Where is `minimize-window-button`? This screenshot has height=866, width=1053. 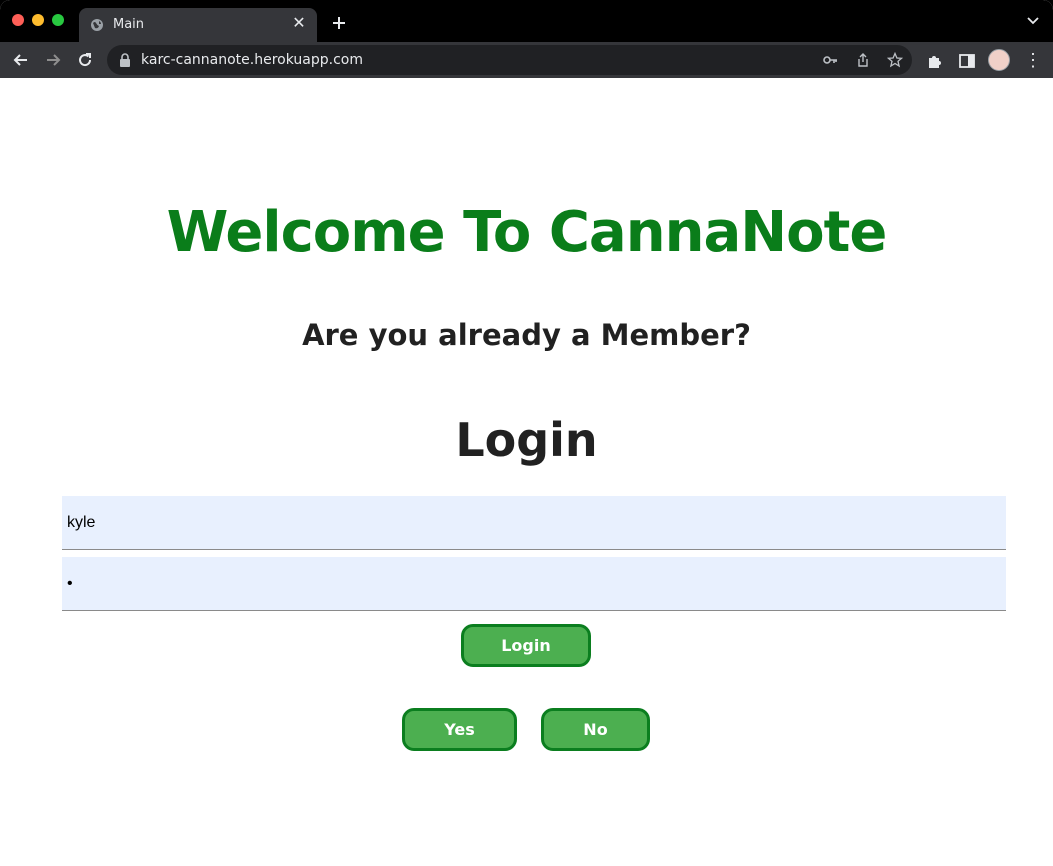
minimize-window-button is located at coordinates (38, 20).